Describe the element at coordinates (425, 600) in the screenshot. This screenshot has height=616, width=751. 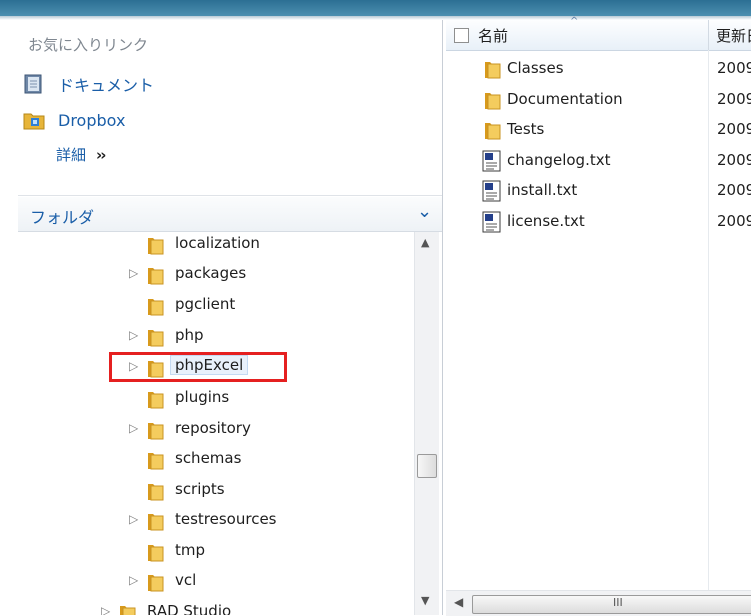
I see `scroll-down-arrow-icon: ▼` at that location.